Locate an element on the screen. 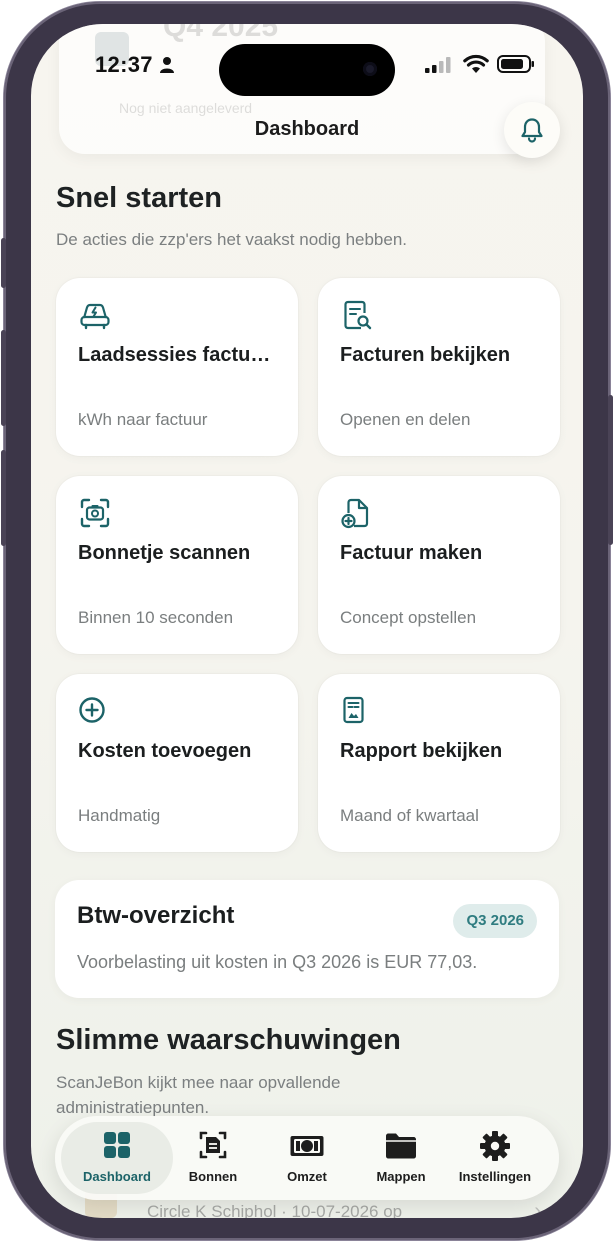 The height and width of the screenshot is (1242, 614). invoice-search-icon is located at coordinates (358, 315).